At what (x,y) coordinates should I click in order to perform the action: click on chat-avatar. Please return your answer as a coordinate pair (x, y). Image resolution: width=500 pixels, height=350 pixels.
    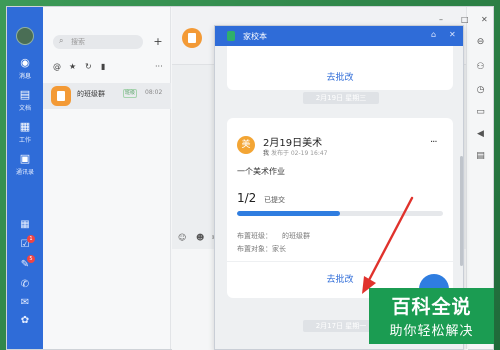
    Looking at the image, I should click on (192, 38).